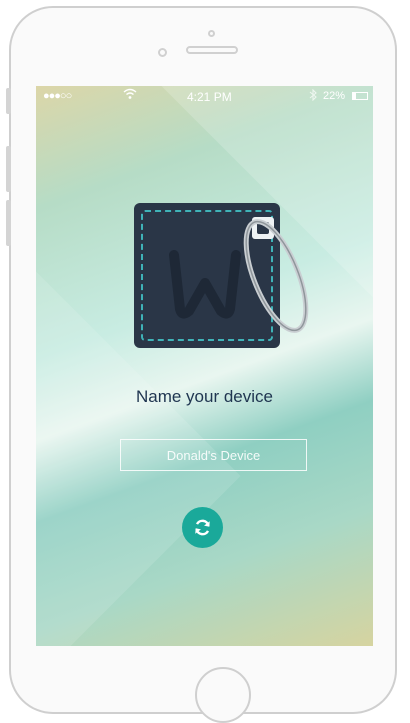 Image resolution: width=410 pixels, height=723 pixels. What do you see at coordinates (8, 169) in the screenshot?
I see `volume-up-button` at bounding box center [8, 169].